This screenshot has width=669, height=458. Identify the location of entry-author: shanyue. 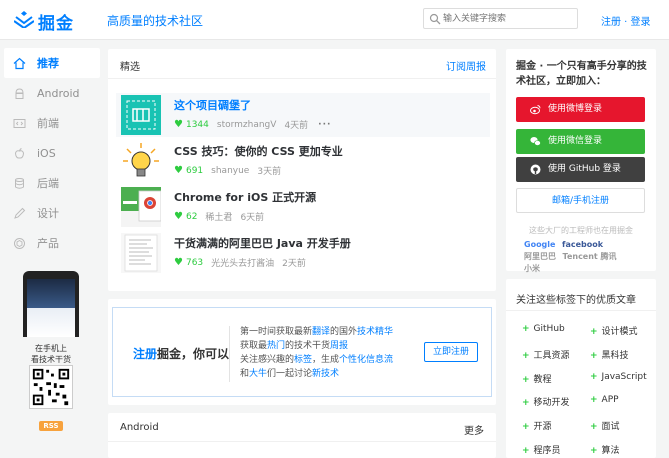
(230, 171).